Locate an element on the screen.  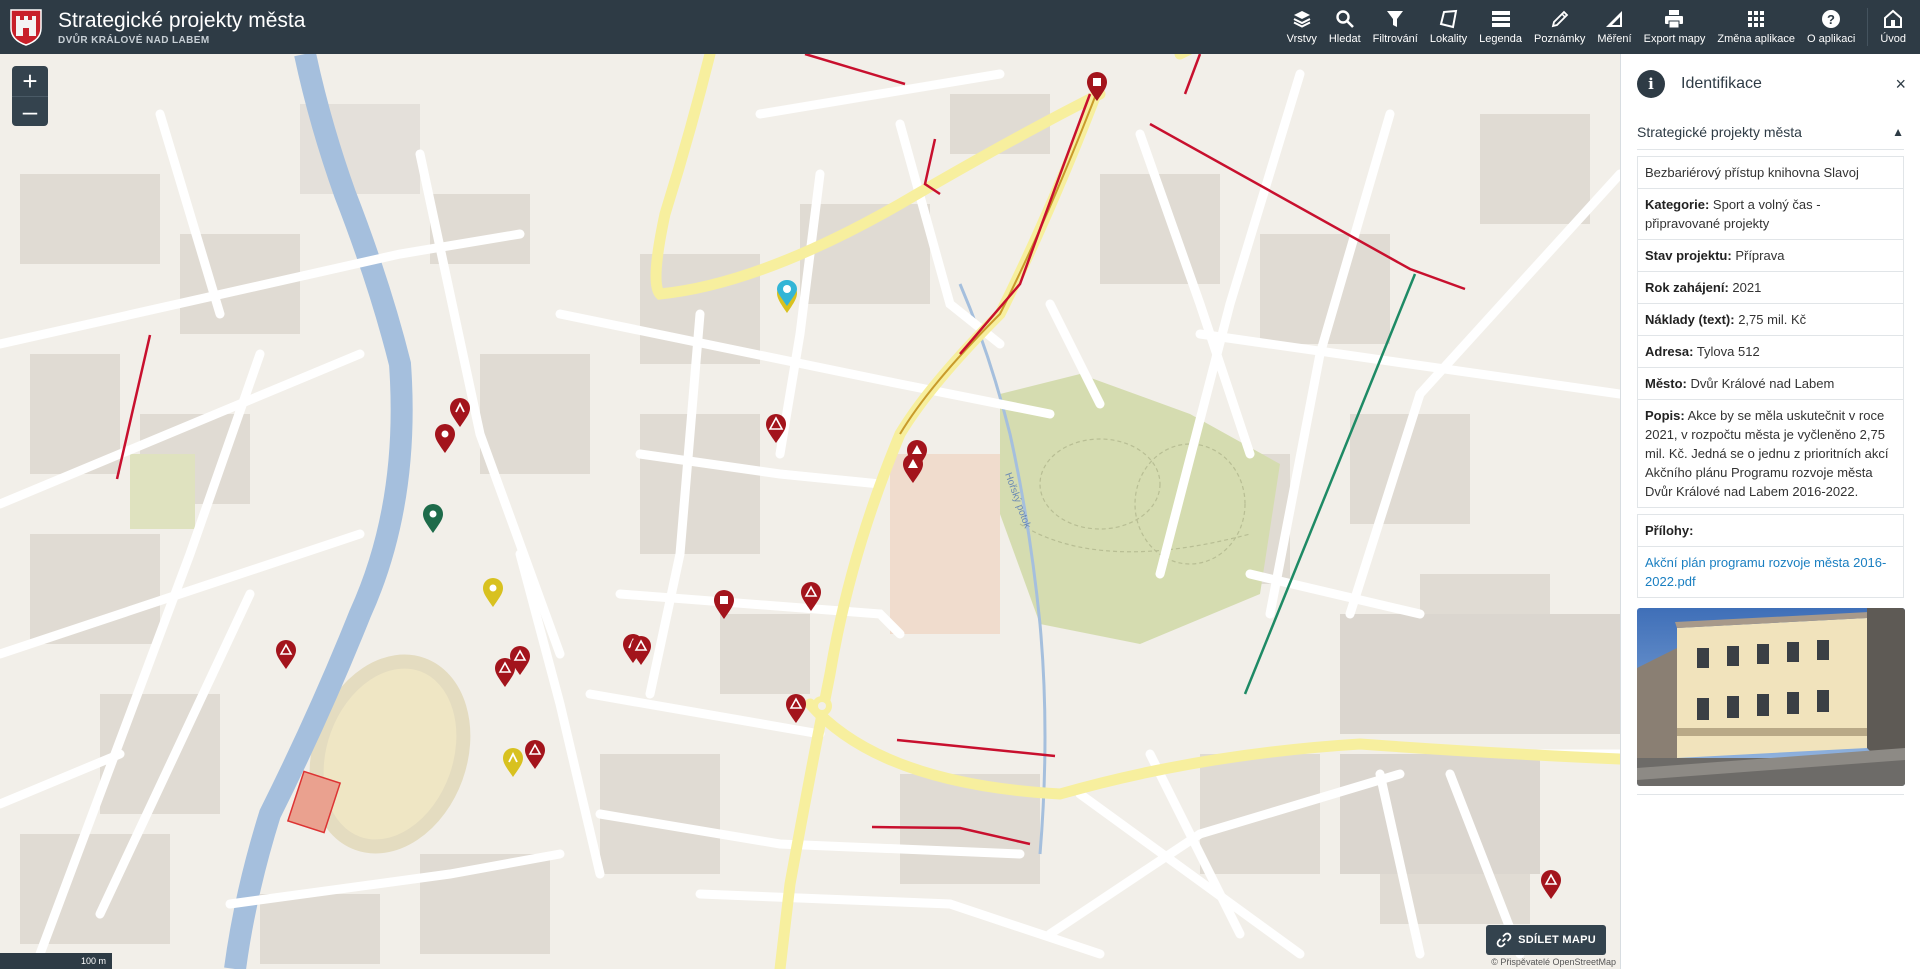
search-button: Hledat is located at coordinates (1345, 27).